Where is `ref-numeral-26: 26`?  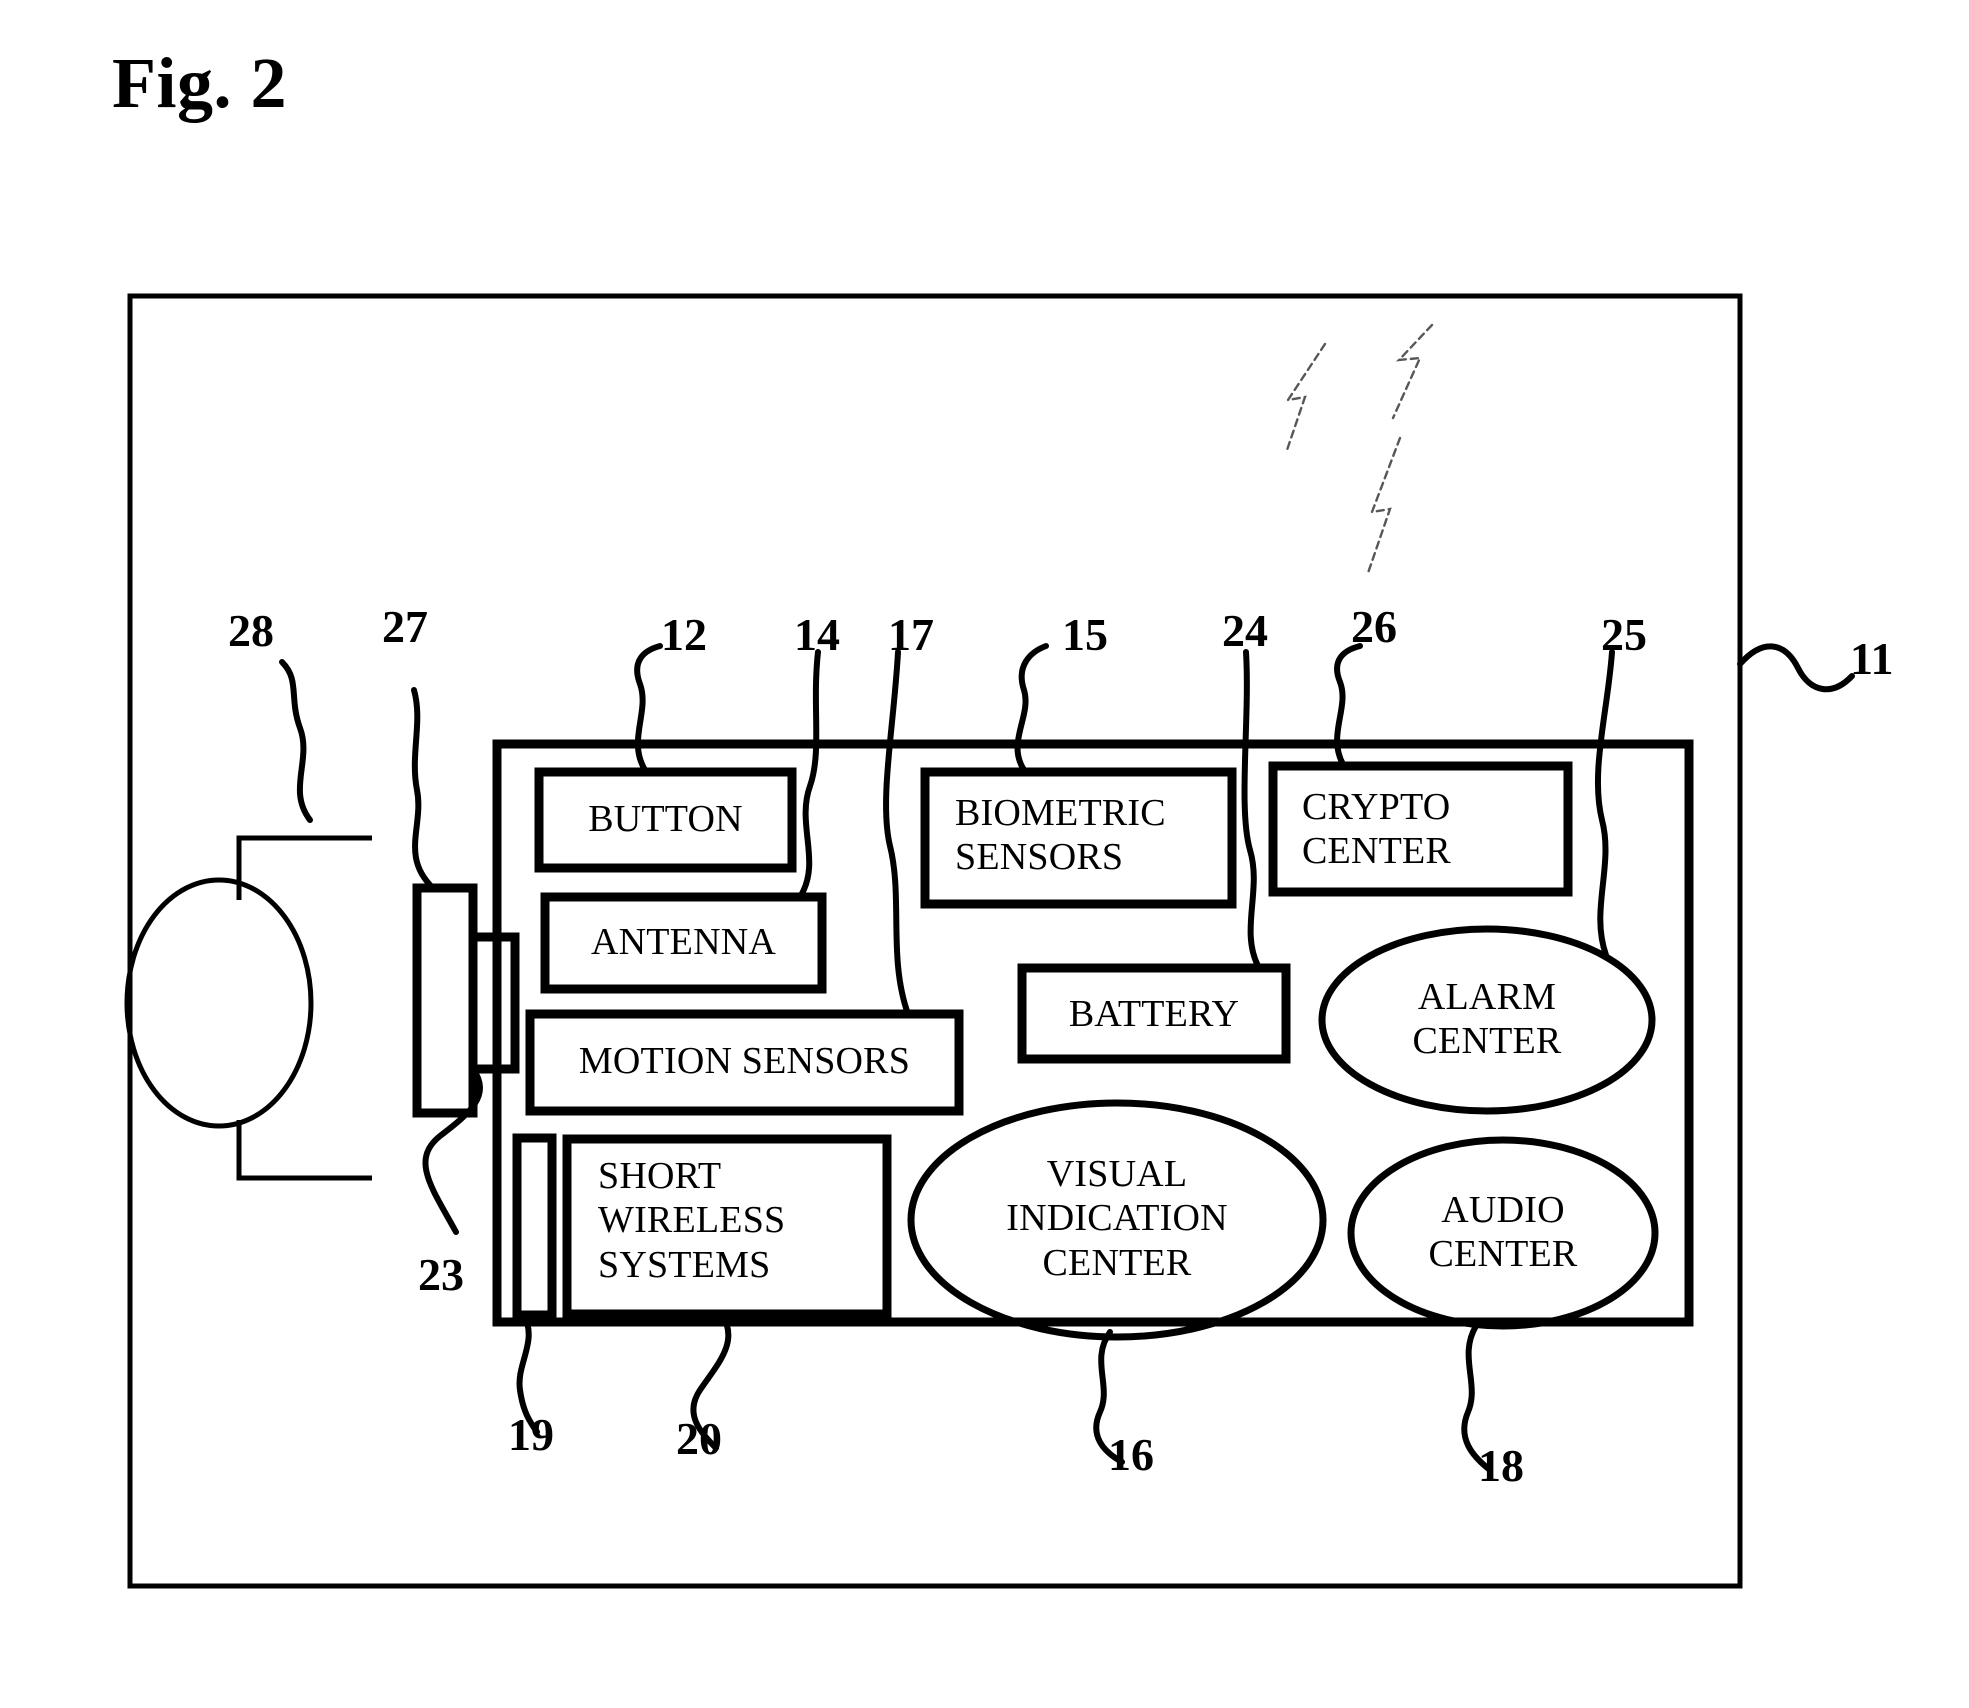
ref-numeral-26: 26 is located at coordinates (1374, 626).